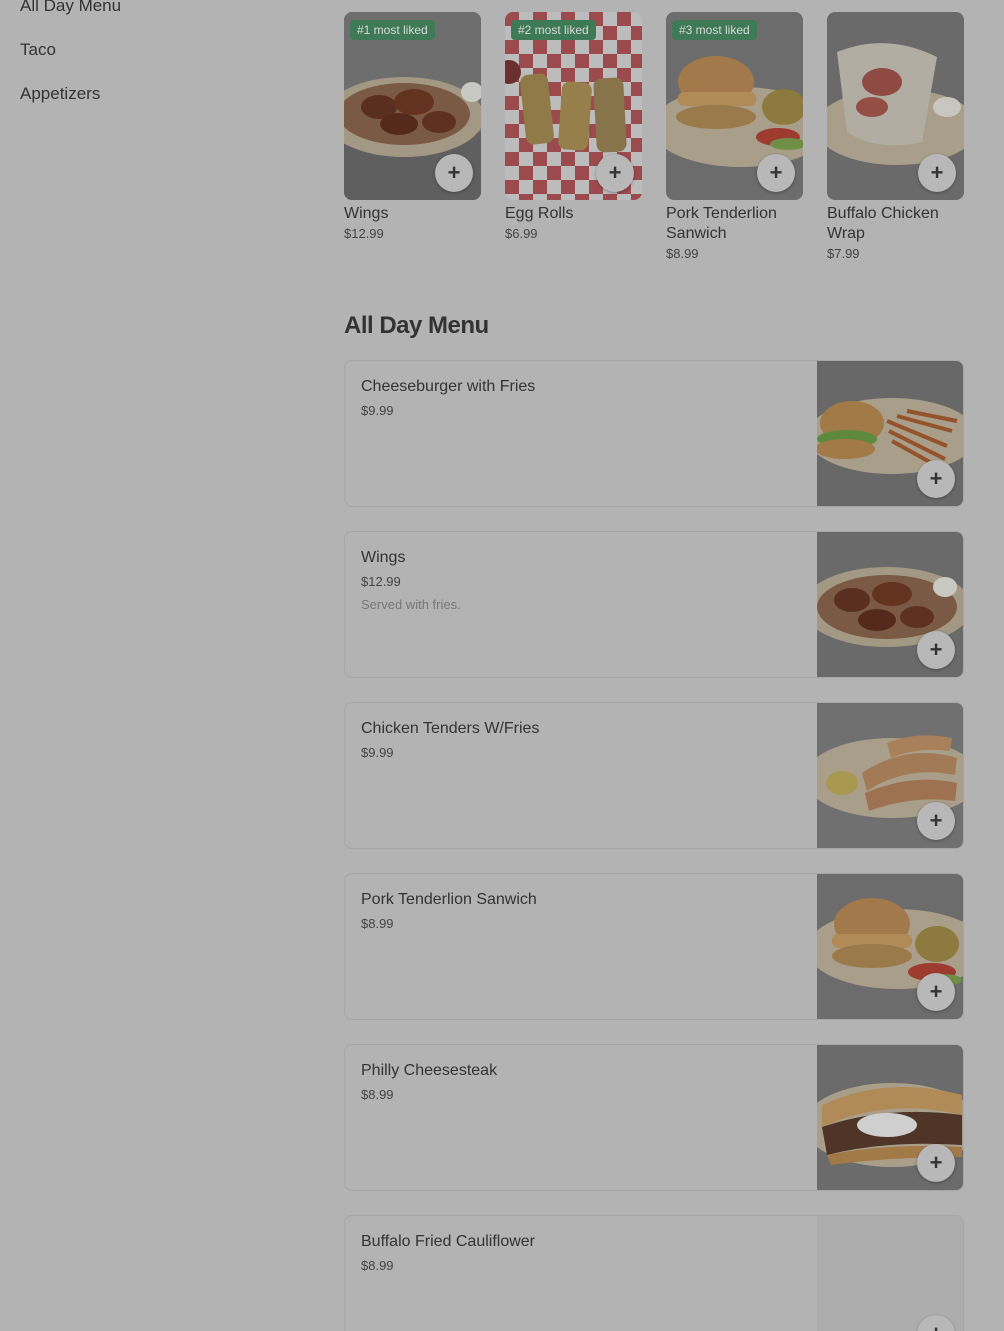  Describe the element at coordinates (734, 106) in the screenshot. I see `food-image: #3 most liked +` at that location.